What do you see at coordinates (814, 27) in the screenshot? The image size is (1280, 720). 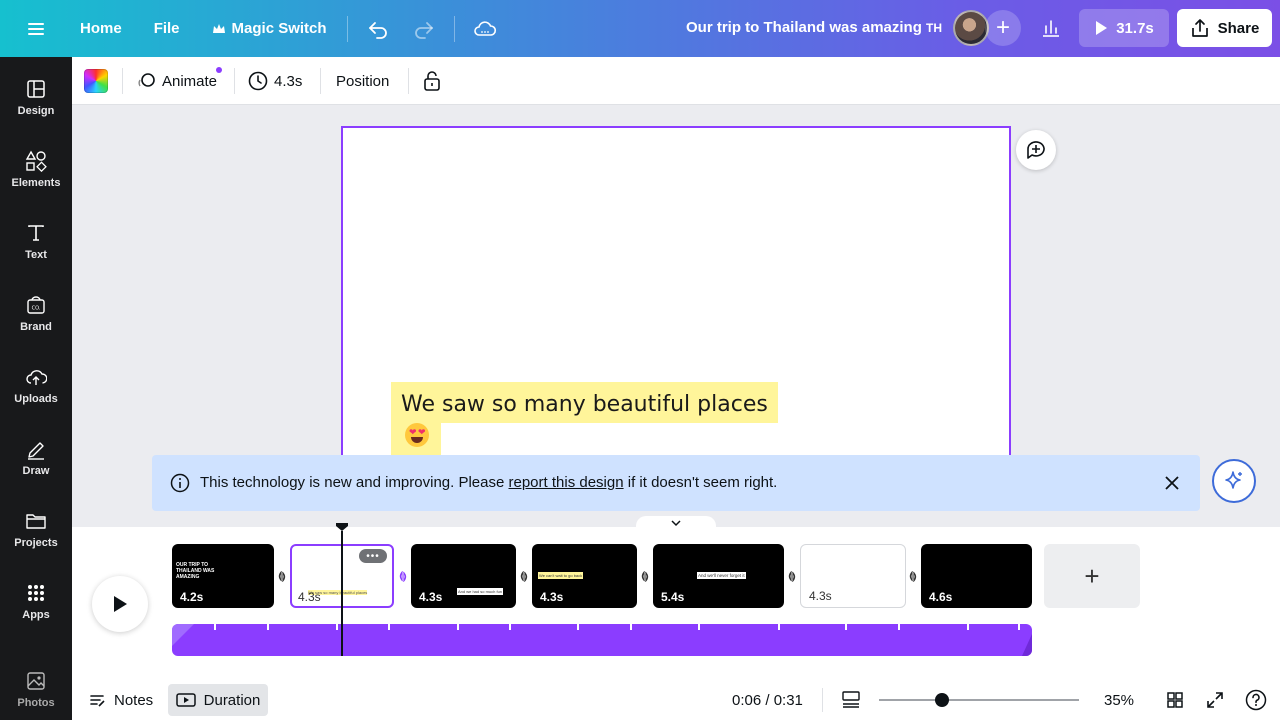 I see `document-title: Our trip to Thailand was amazing TH` at bounding box center [814, 27].